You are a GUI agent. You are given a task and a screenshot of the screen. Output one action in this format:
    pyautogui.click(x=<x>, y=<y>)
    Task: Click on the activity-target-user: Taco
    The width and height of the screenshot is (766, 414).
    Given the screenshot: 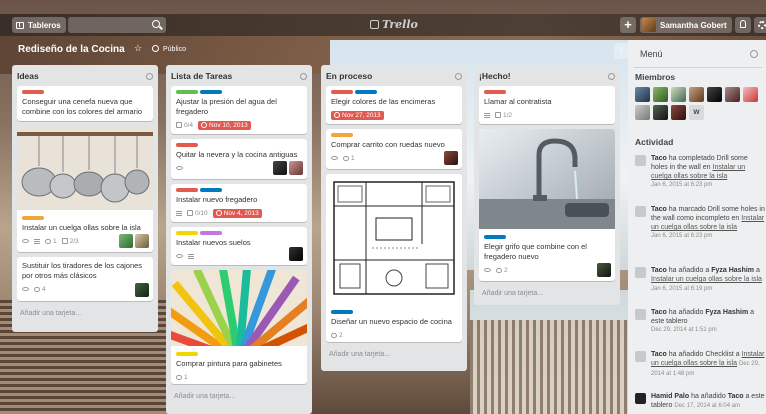 What is the action you would take?
    pyautogui.click(x=736, y=396)
    